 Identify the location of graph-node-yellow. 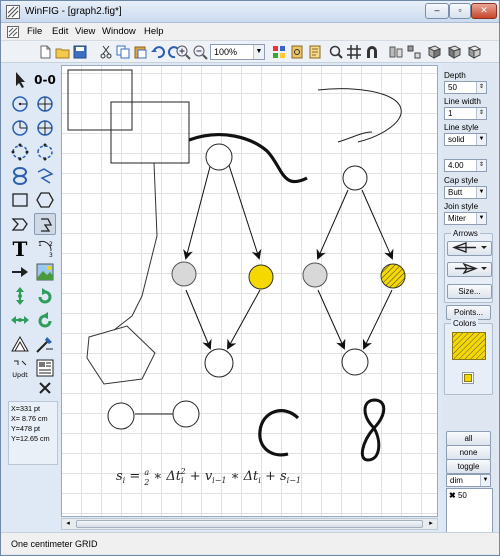
(261, 277).